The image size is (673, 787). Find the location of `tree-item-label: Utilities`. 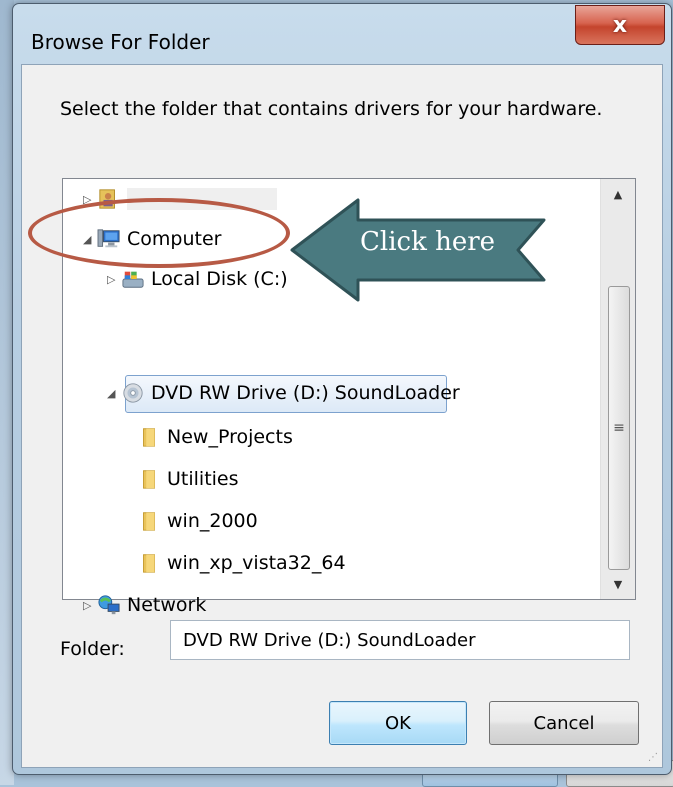

tree-item-label: Utilities is located at coordinates (203, 479).